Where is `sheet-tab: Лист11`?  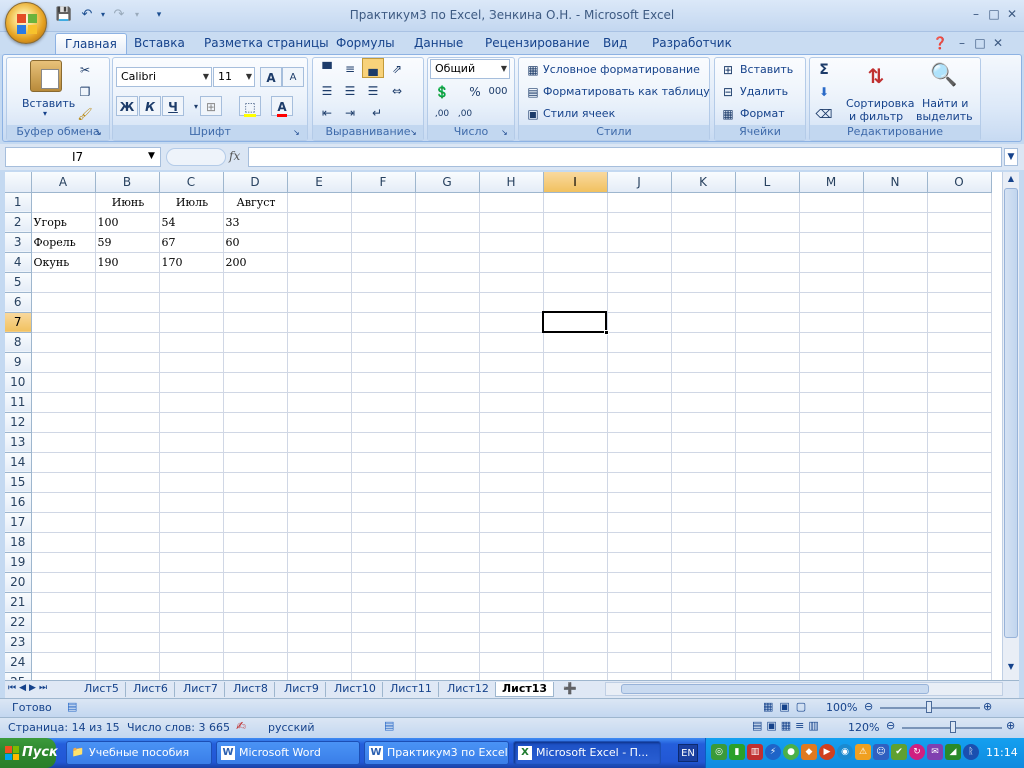
sheet-tab: Лист11 is located at coordinates (411, 689).